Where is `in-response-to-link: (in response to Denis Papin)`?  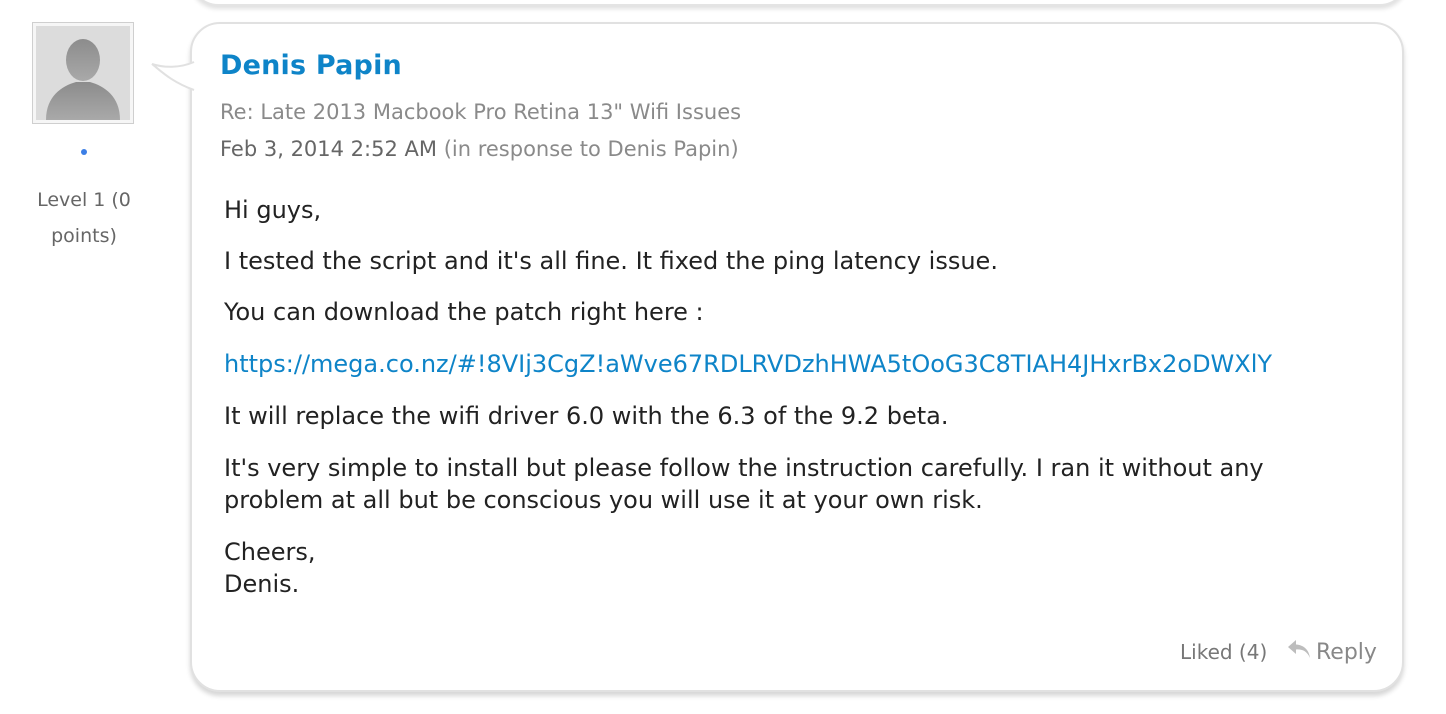
in-response-to-link: (in response to Denis Papin) is located at coordinates (591, 149).